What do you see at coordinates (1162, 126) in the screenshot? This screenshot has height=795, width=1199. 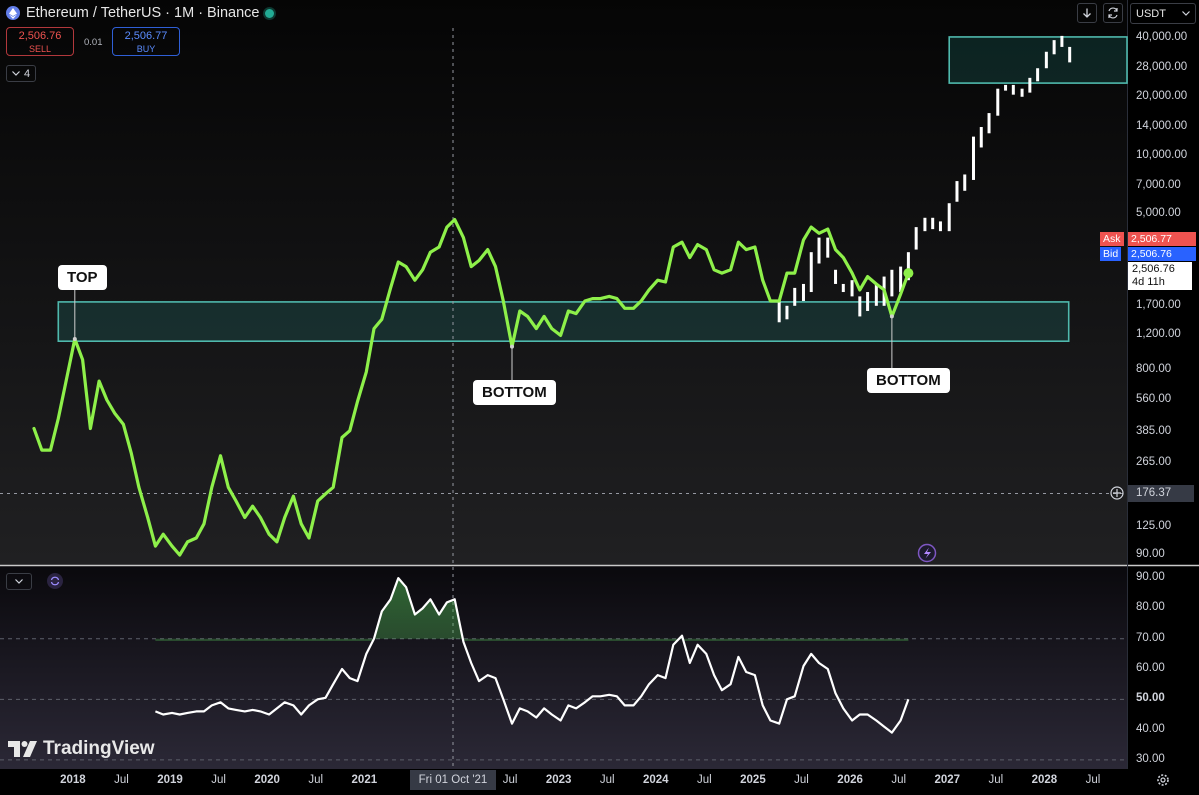 I see `price-axis-label: 14,000.00` at bounding box center [1162, 126].